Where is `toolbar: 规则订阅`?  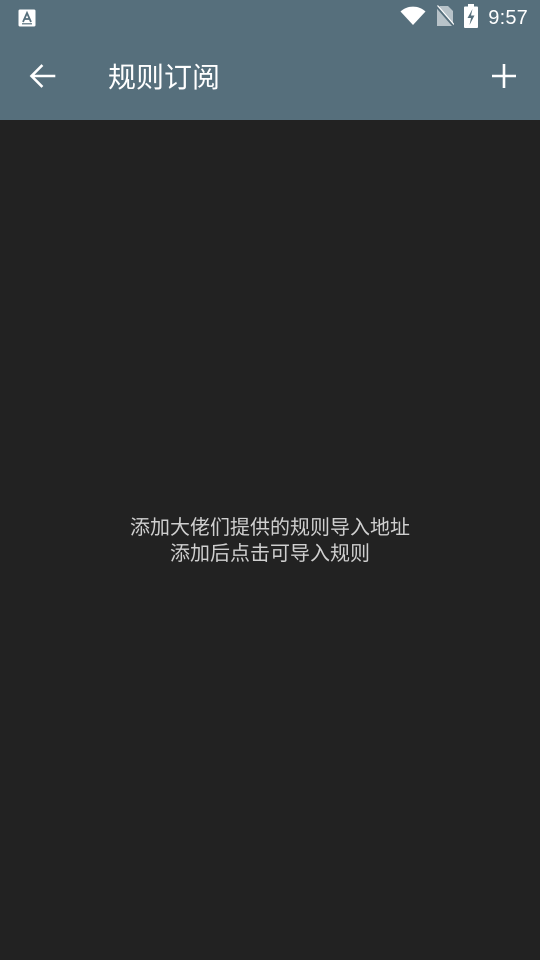
toolbar: 规则订阅 is located at coordinates (270, 78).